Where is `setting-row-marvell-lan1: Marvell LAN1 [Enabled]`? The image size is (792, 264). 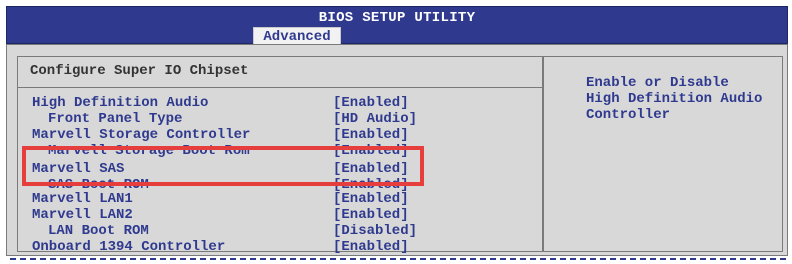
setting-row-marvell-lan1: Marvell LAN1 [Enabled] is located at coordinates (280, 199).